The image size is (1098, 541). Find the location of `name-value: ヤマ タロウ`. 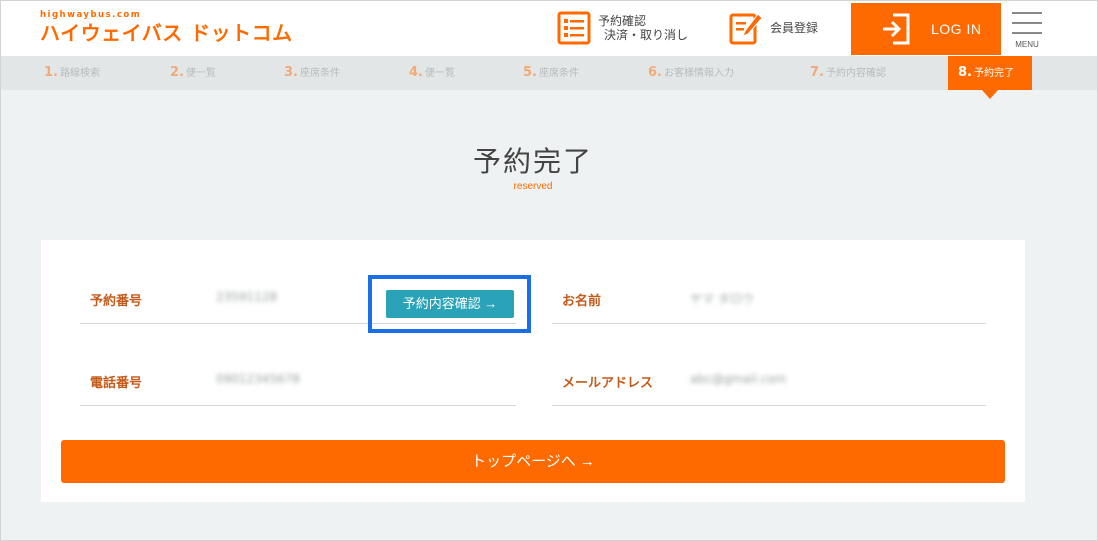

name-value: ヤマ タロウ is located at coordinates (722, 299).